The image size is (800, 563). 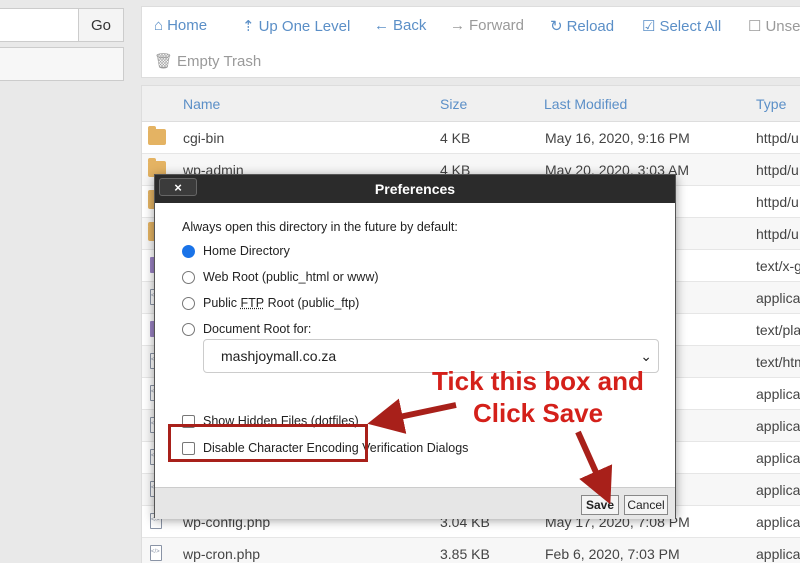 I want to click on column-name: Name, so click(x=201, y=104).